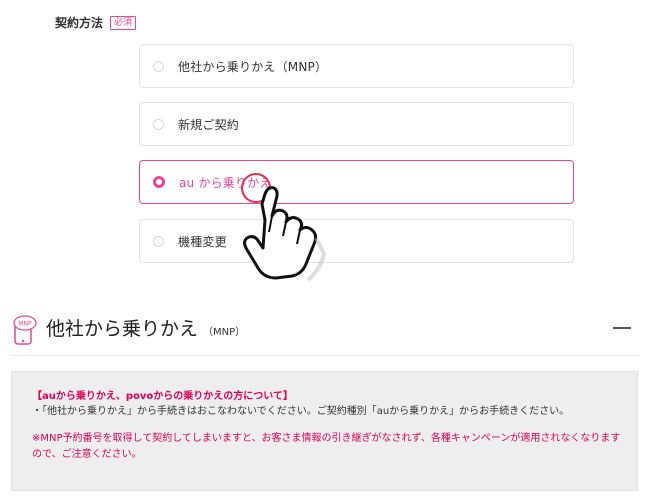  Describe the element at coordinates (158, 124) in the screenshot. I see `radio-new-contract` at that location.